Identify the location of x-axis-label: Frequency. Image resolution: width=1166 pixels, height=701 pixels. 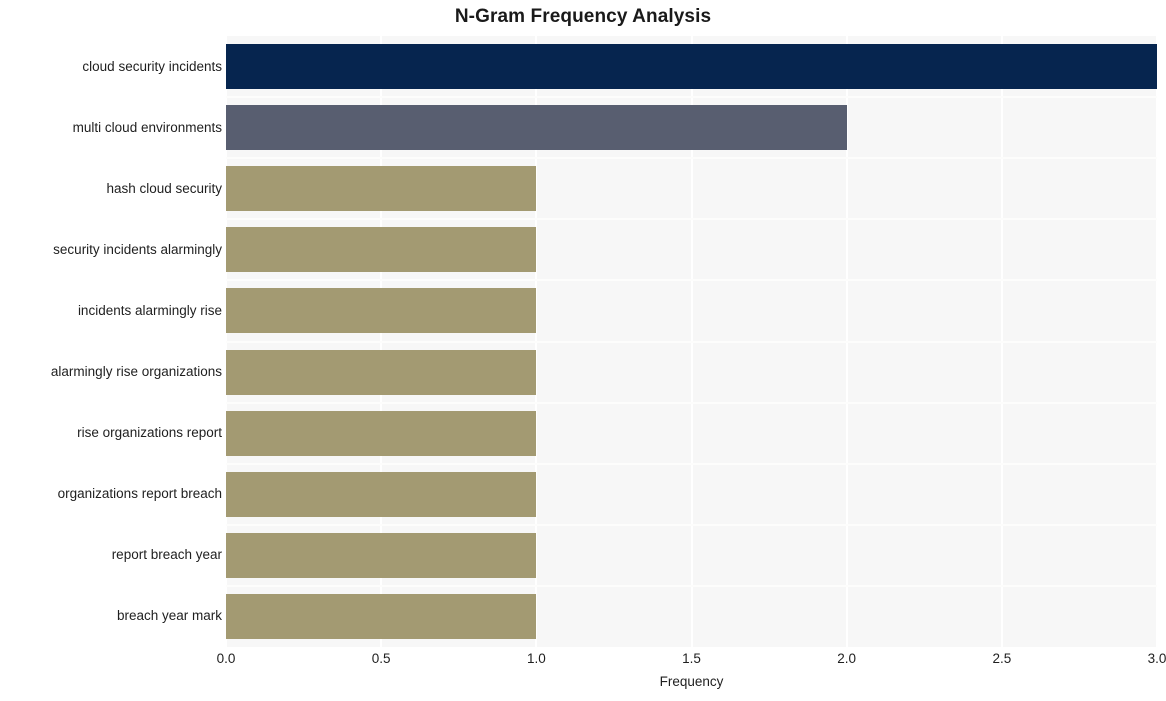
(691, 681).